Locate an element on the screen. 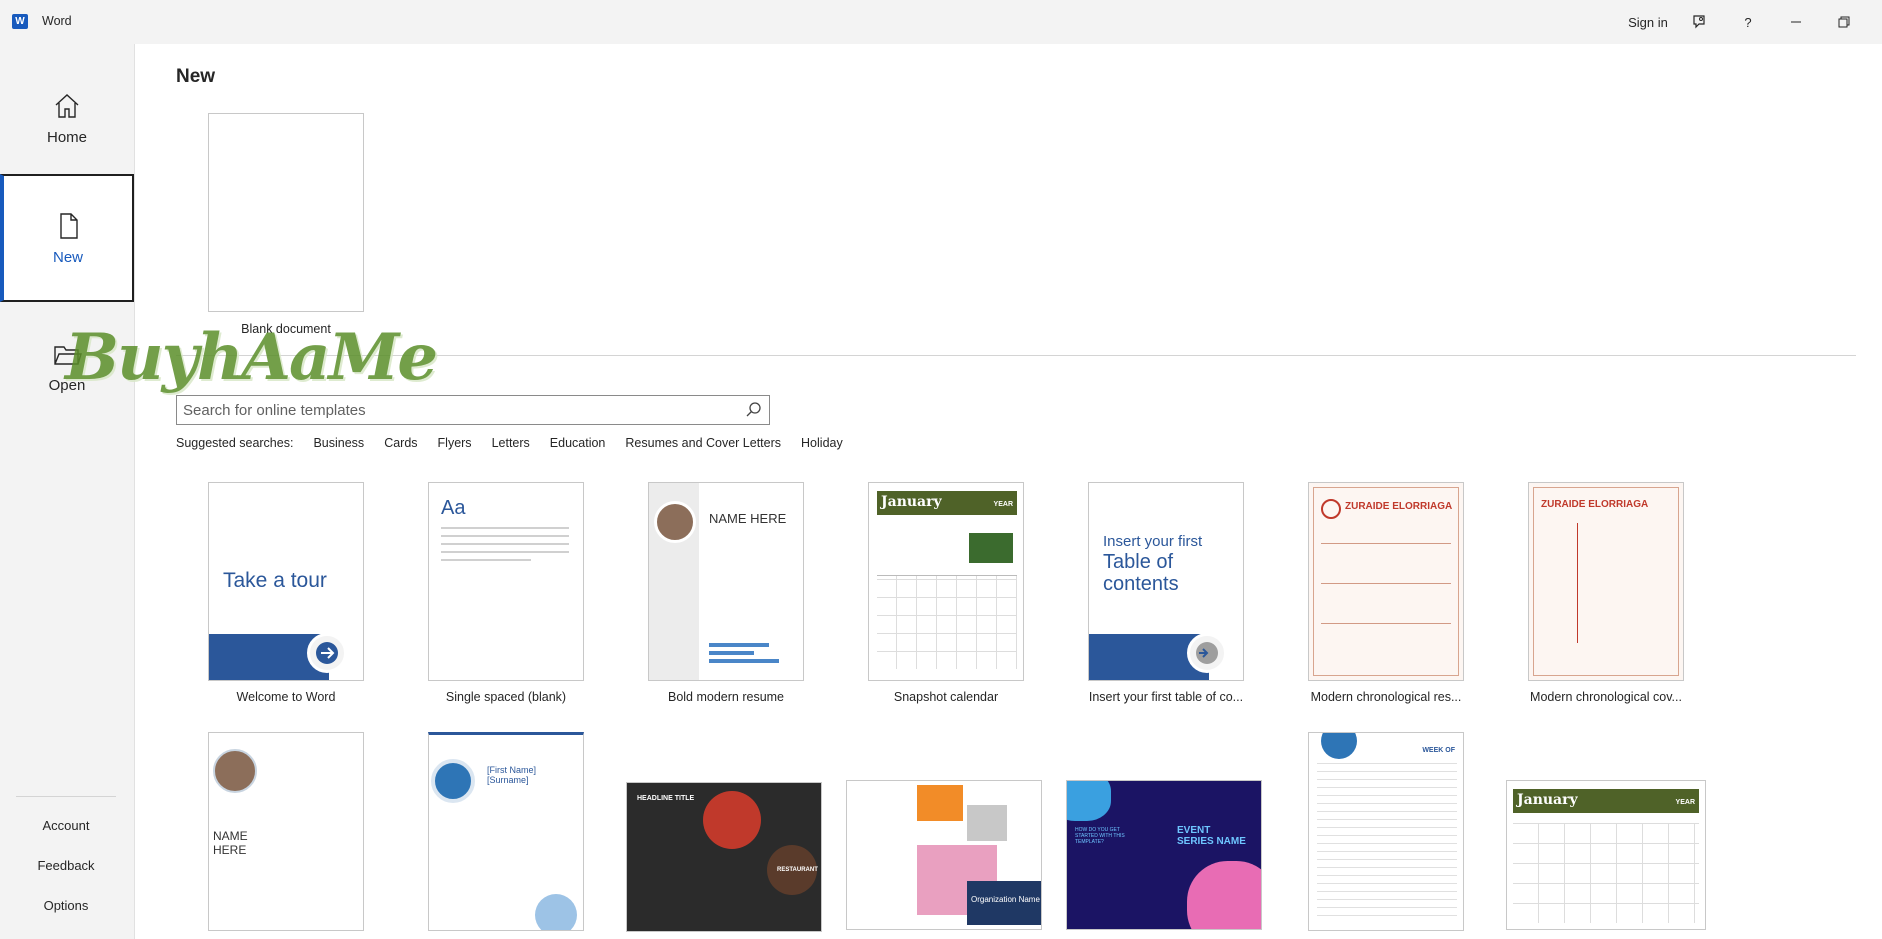 This screenshot has width=1882, height=939. suggested-searches-label: Suggested searches: is located at coordinates (235, 443).